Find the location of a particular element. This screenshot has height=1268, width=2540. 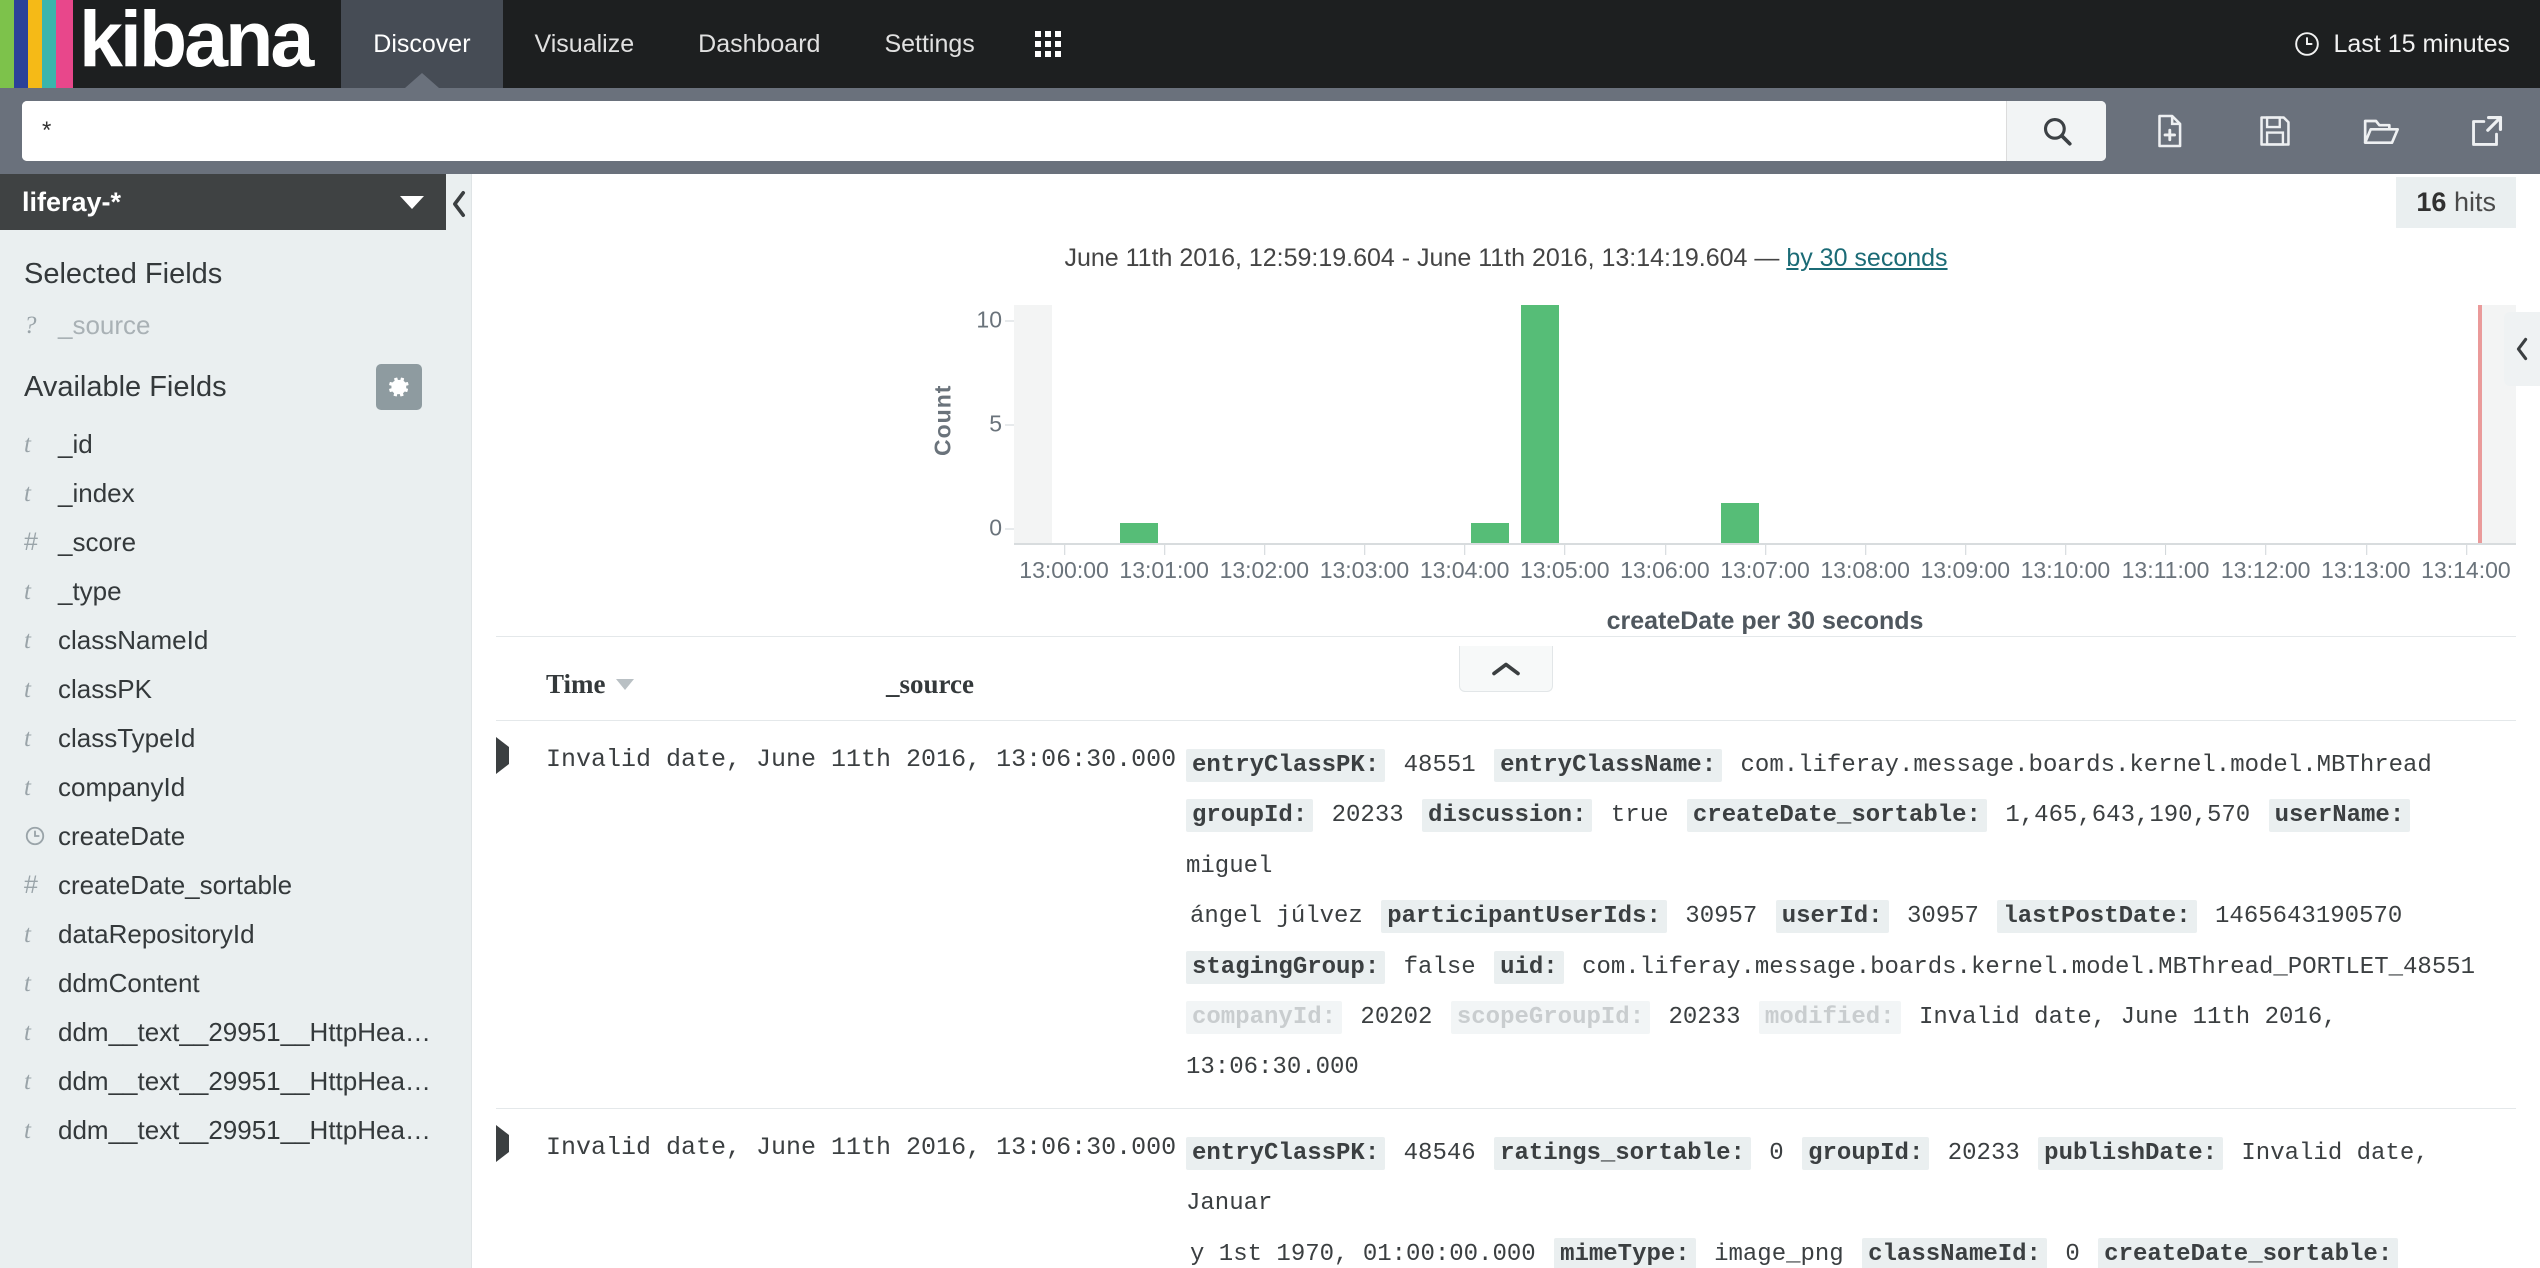

tab-settings: Settings is located at coordinates (929, 44).